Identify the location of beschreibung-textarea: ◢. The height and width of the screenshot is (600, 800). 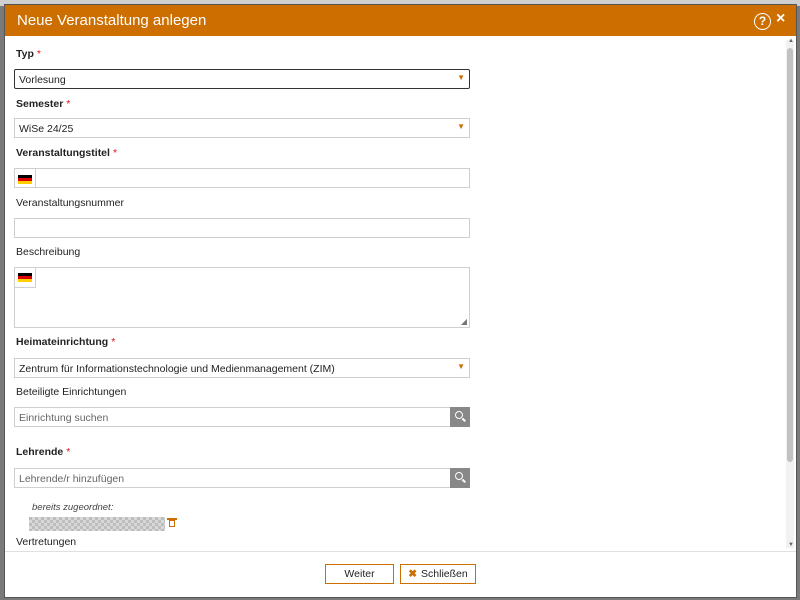
(242, 297).